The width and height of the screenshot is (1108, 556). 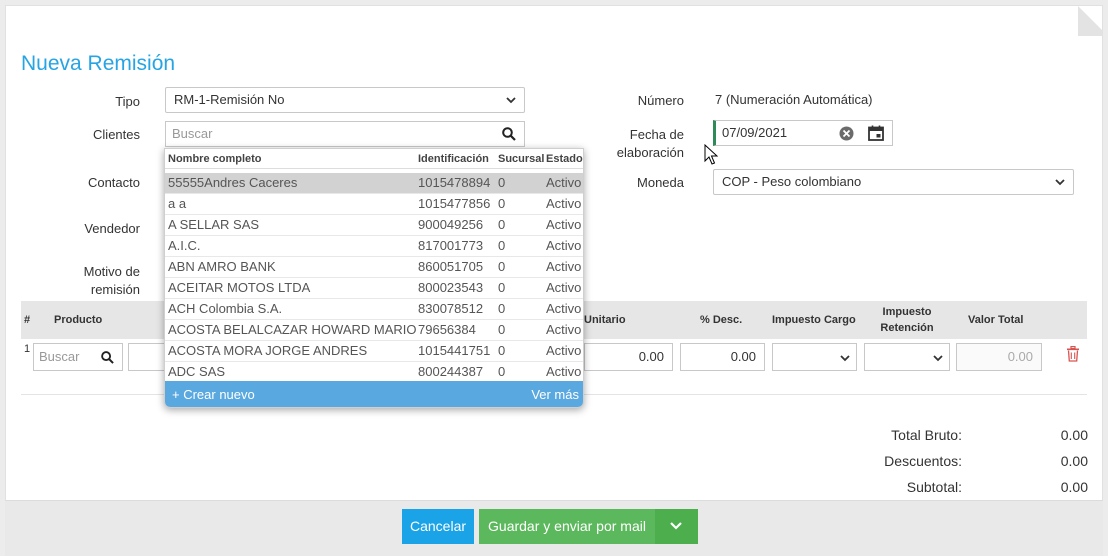 What do you see at coordinates (893, 182) in the screenshot?
I see `moneda-select: COP - Peso colombiano` at bounding box center [893, 182].